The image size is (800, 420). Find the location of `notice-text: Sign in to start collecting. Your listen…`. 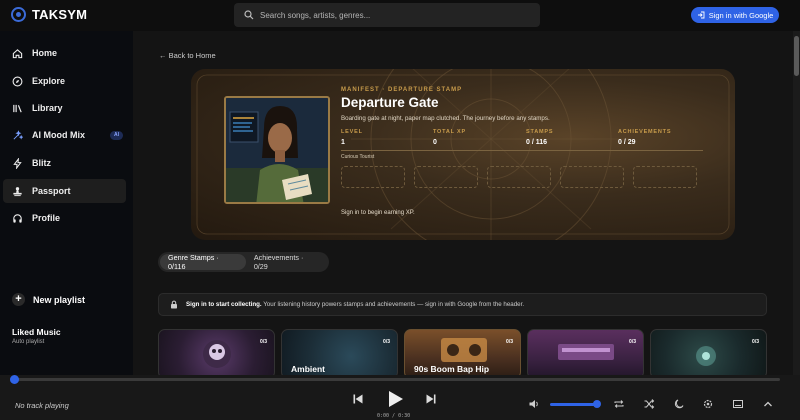

notice-text: Sign in to start collecting. Your listen… is located at coordinates (355, 304).